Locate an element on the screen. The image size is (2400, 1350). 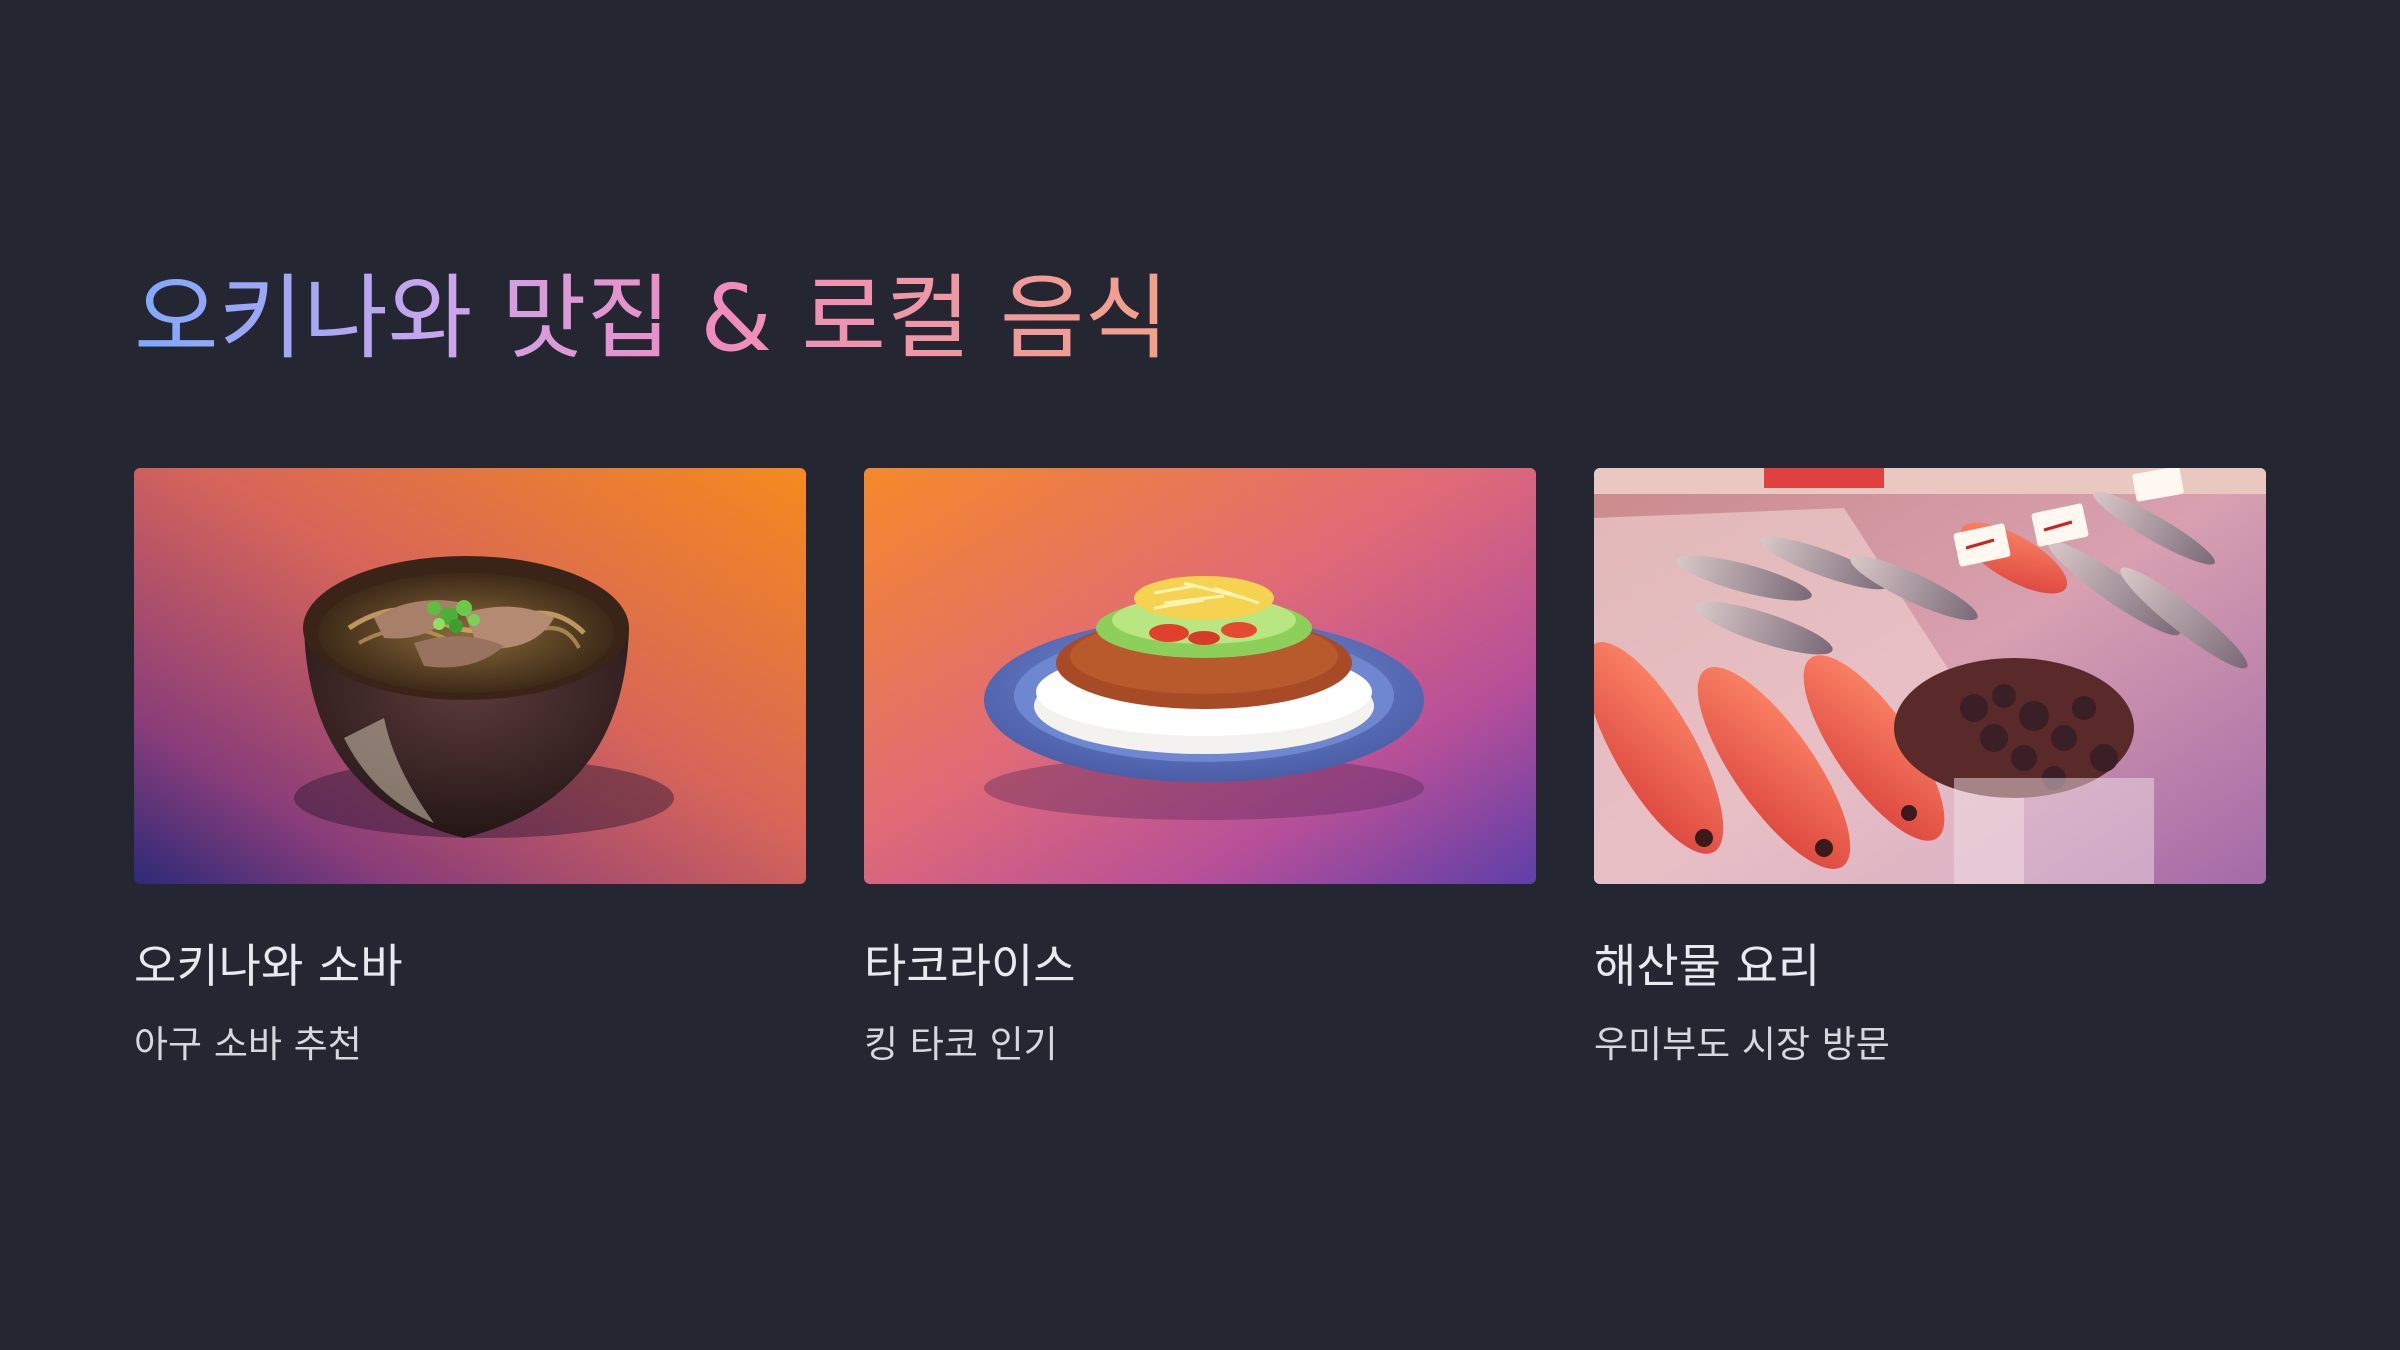
food-card-seafood: 해산물 요리 우미부도 시장 방문 is located at coordinates (1930, 767).